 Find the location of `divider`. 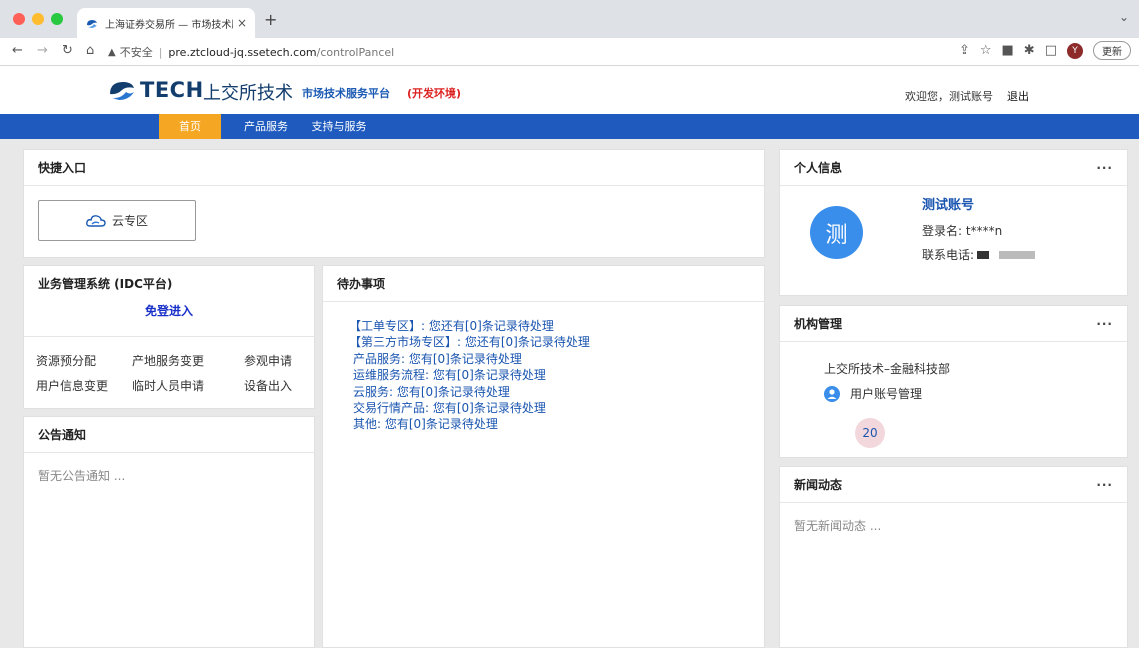

divider is located at coordinates (169, 336).